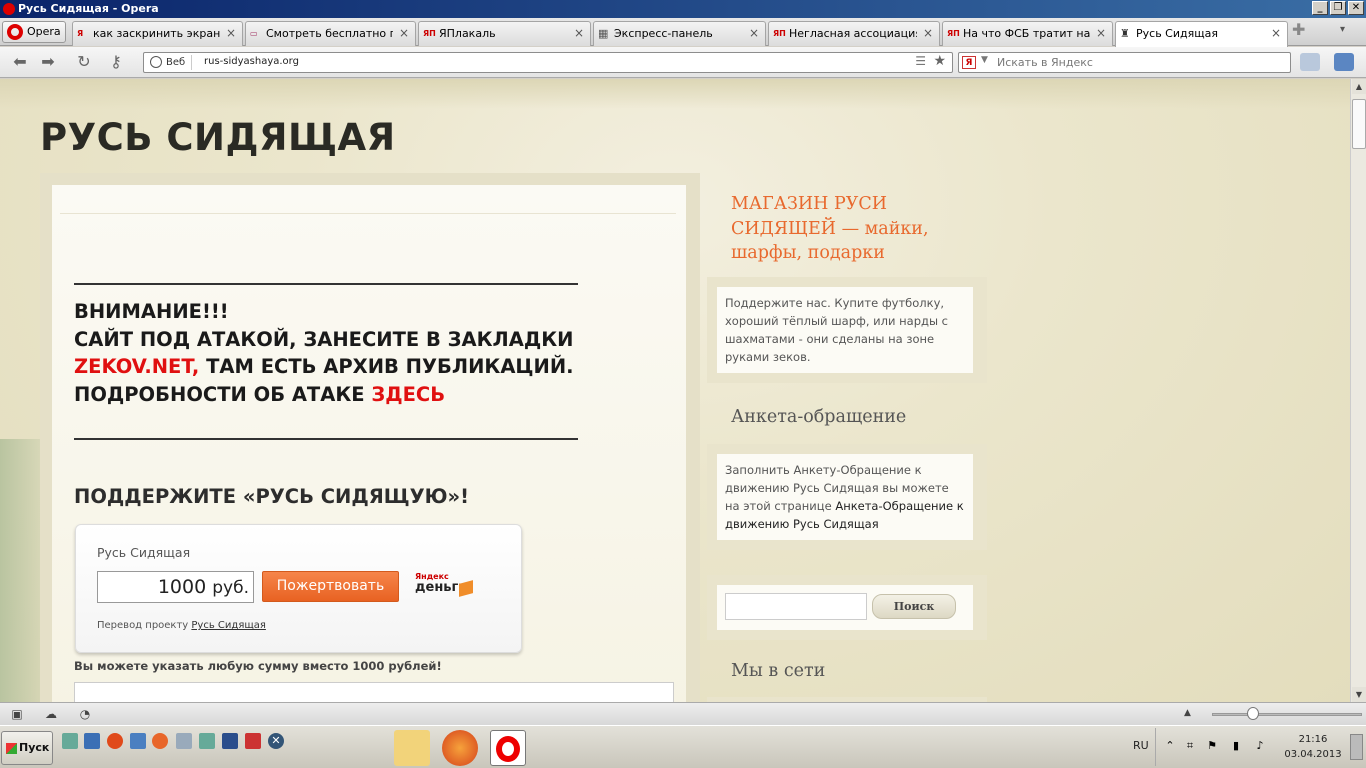 The width and height of the screenshot is (1366, 768). What do you see at coordinates (460, 748) in the screenshot?
I see `taskbar-firefox-icon` at bounding box center [460, 748].